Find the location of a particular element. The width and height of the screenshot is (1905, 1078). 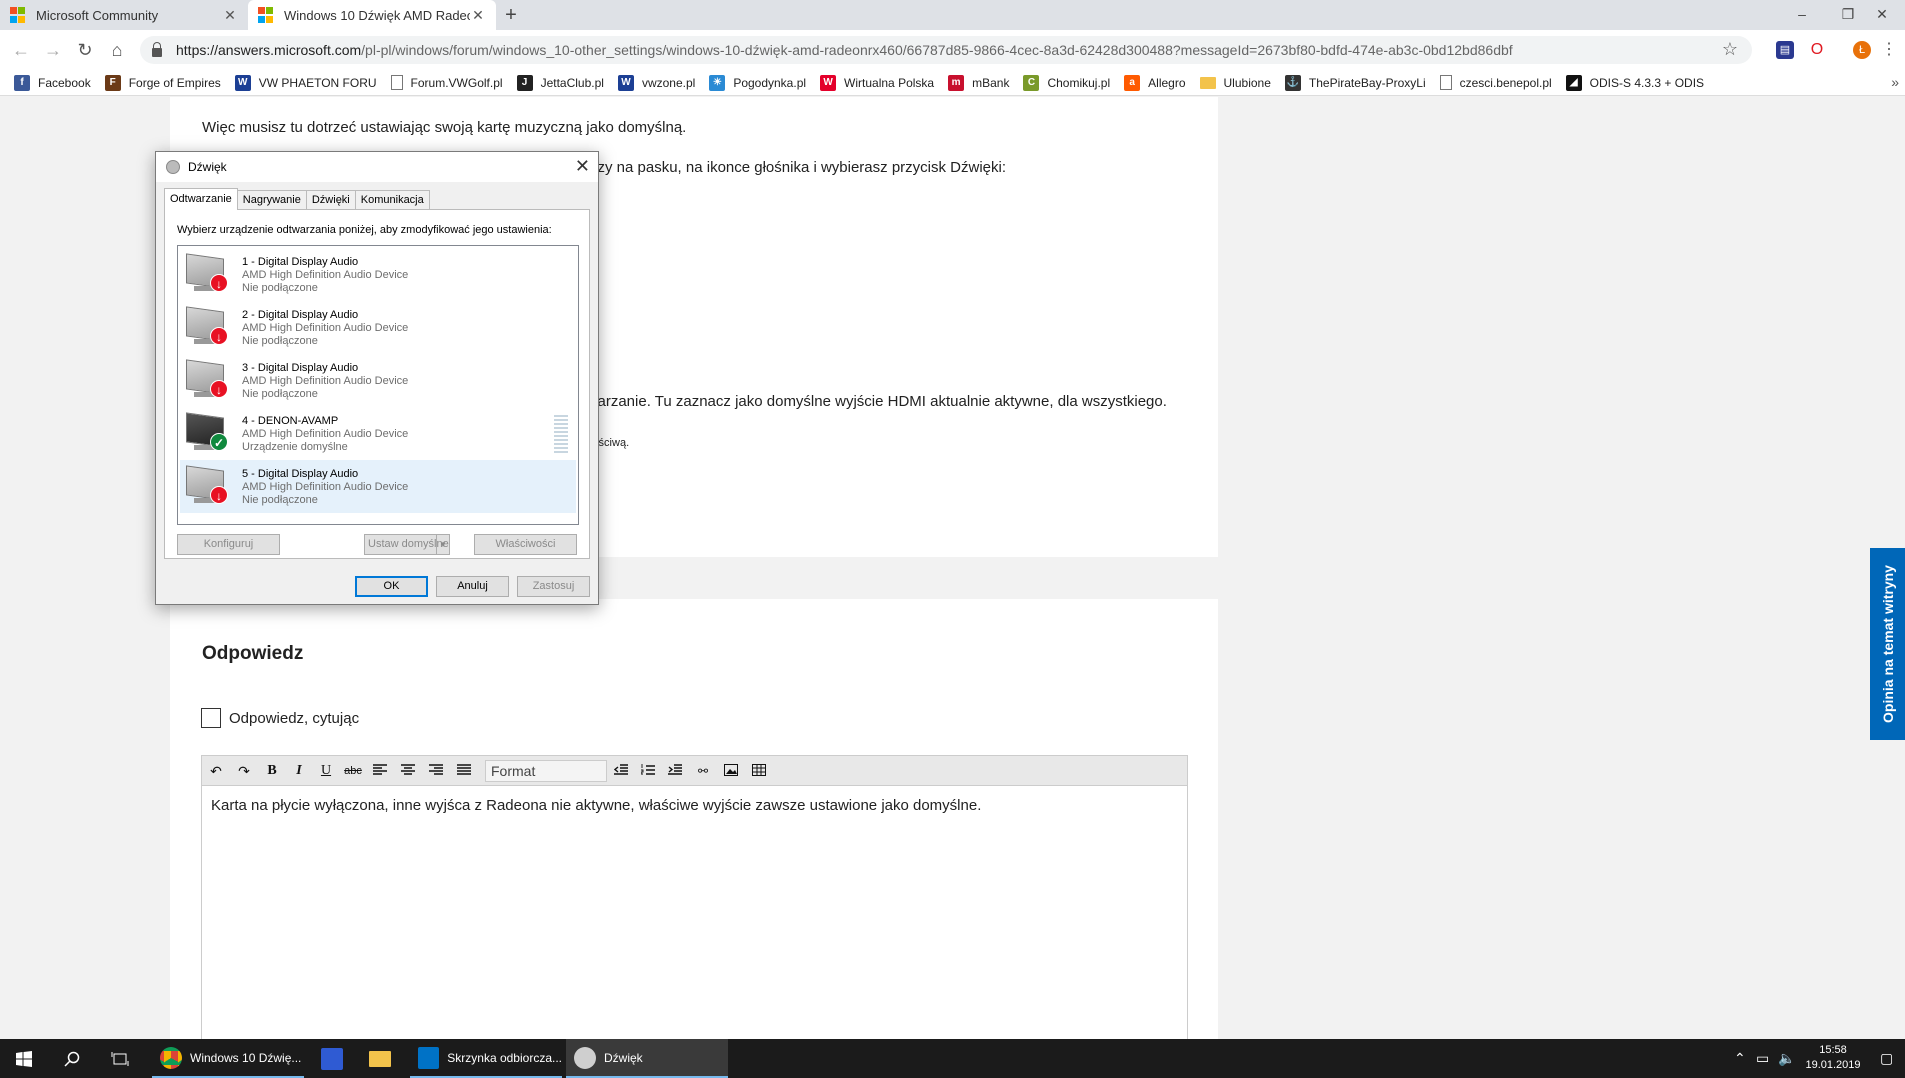

task-view-button is located at coordinates (120, 1058).